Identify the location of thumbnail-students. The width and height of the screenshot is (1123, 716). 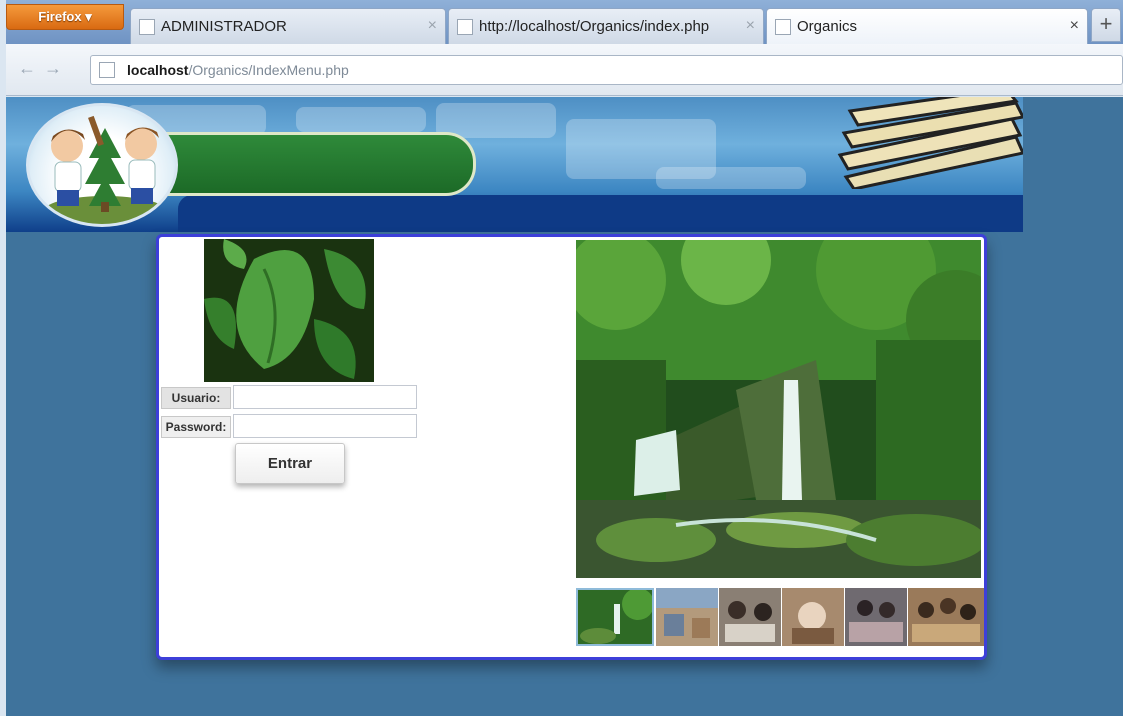
(750, 617).